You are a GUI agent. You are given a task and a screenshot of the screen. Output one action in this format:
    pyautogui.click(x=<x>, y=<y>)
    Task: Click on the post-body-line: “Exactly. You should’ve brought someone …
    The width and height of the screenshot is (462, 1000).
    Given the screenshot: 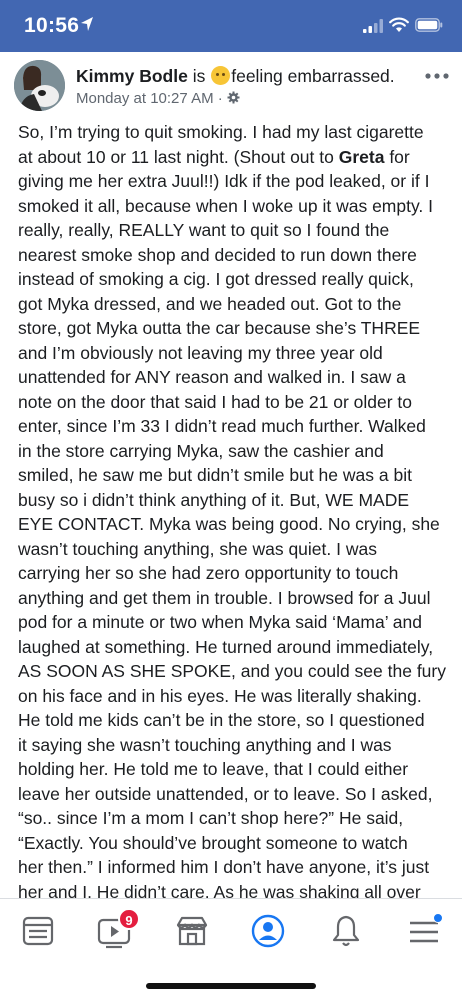 What is the action you would take?
    pyautogui.click(x=213, y=842)
    